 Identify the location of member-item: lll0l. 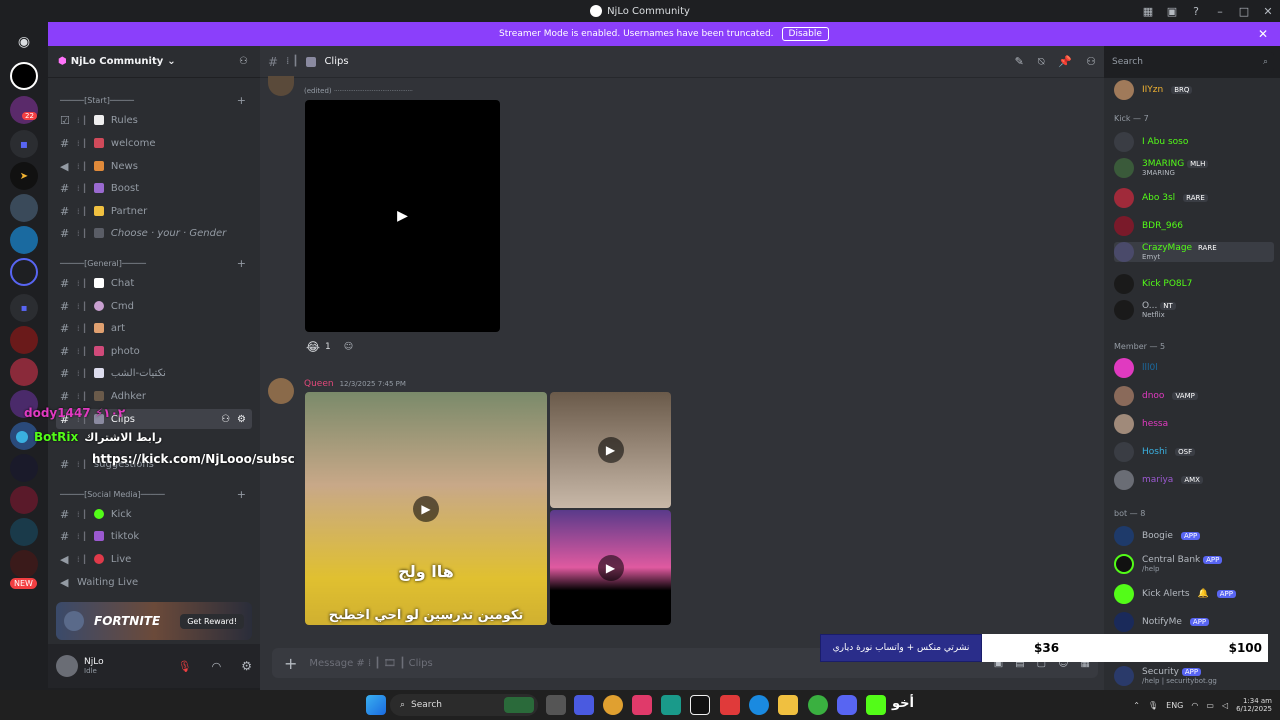
(1194, 368).